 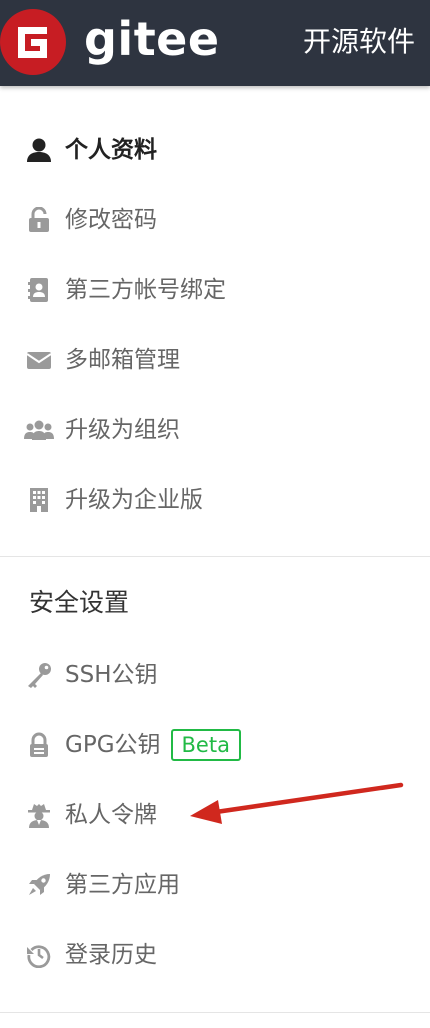 What do you see at coordinates (359, 42) in the screenshot?
I see `nav-link-open-source: 开源软件` at bounding box center [359, 42].